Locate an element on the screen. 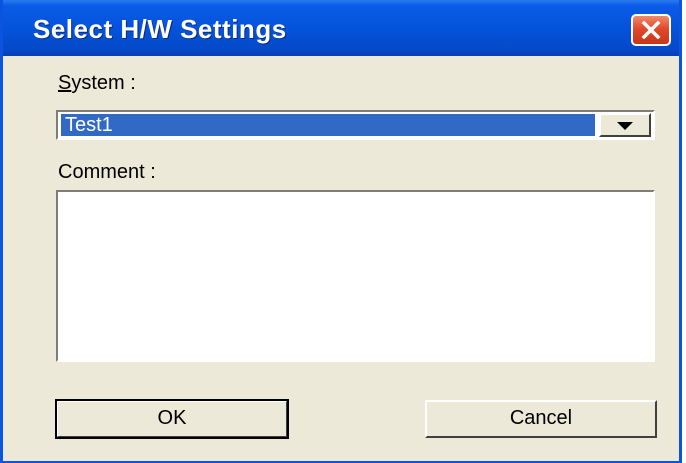 The image size is (686, 463). system-dropdown-button is located at coordinates (625, 125).